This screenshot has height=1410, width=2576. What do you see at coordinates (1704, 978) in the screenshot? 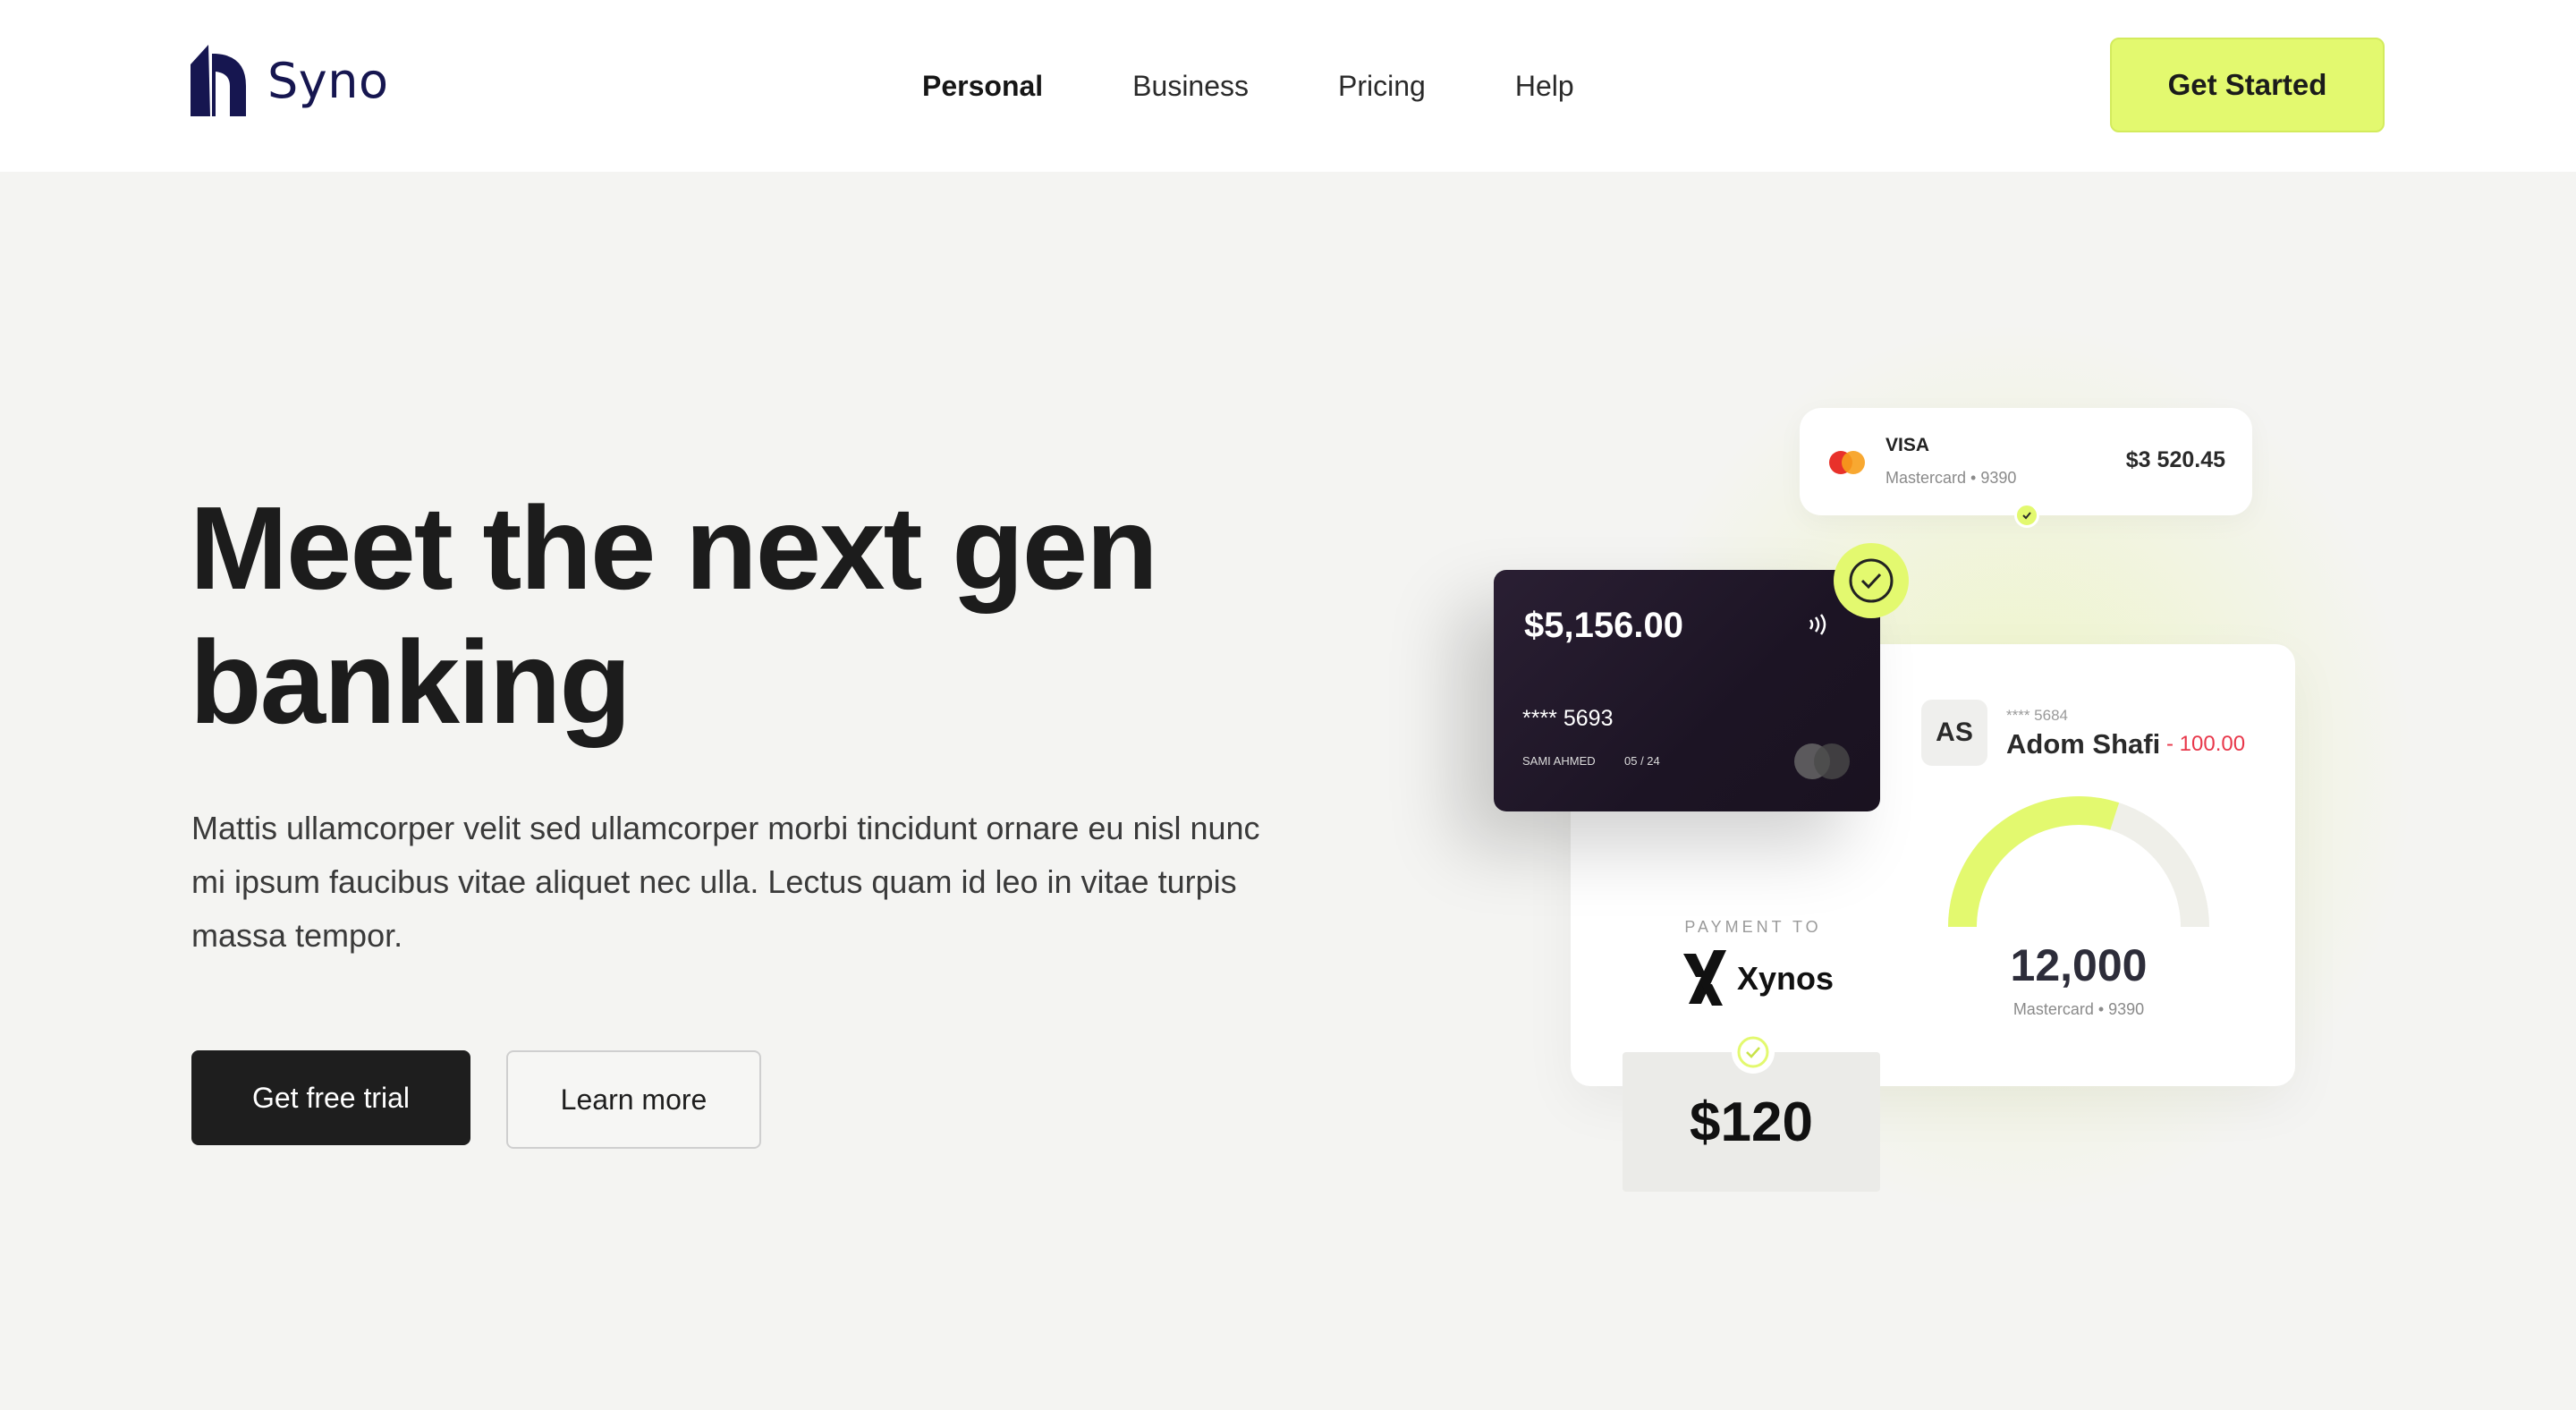
I see `xynos-logo-icon` at bounding box center [1704, 978].